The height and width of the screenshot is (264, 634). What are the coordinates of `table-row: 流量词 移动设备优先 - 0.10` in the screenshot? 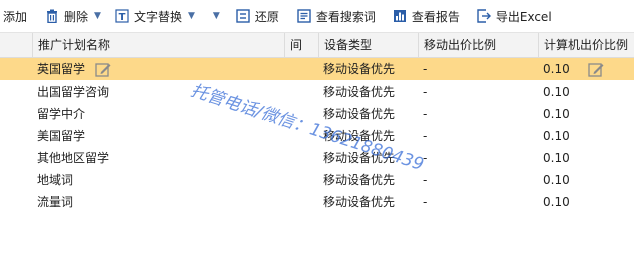 It's located at (317, 202).